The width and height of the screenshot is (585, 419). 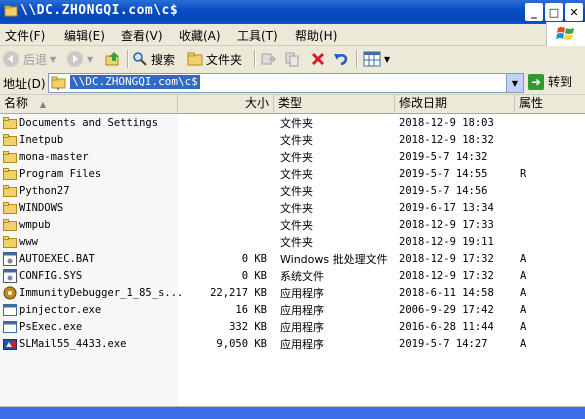 What do you see at coordinates (446, 208) in the screenshot?
I see `file-modified: 2019-6-17 13:34` at bounding box center [446, 208].